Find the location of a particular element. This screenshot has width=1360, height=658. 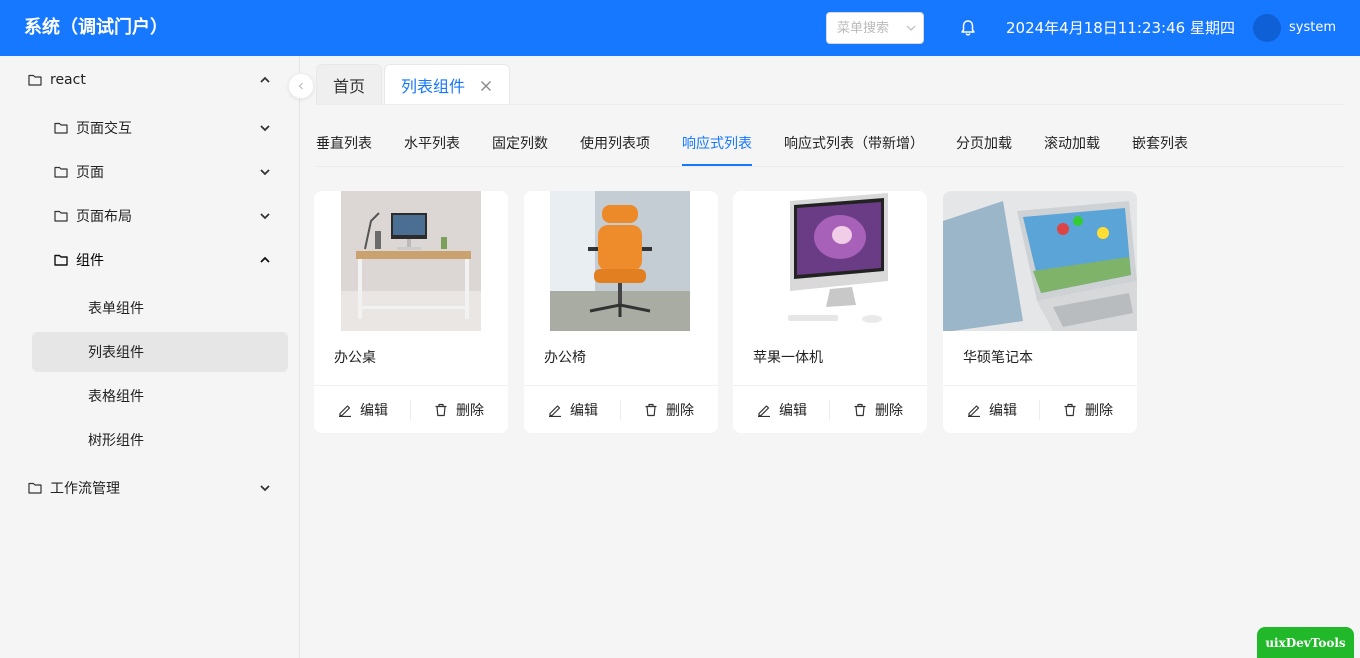

sidebar-item-page-interaction: 页面交互 is located at coordinates (150, 128).